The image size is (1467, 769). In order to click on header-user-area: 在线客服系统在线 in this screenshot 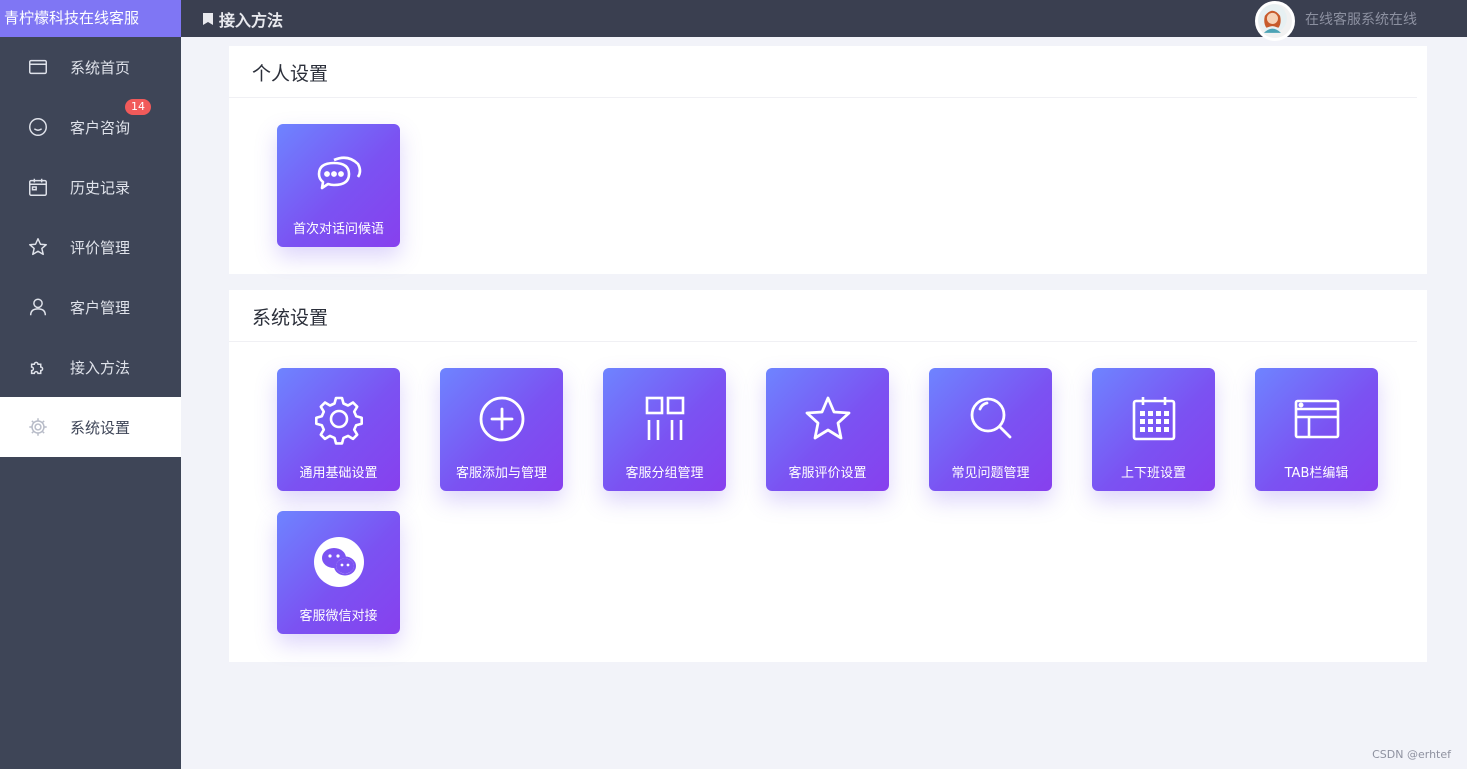, I will do `click(1336, 20)`.